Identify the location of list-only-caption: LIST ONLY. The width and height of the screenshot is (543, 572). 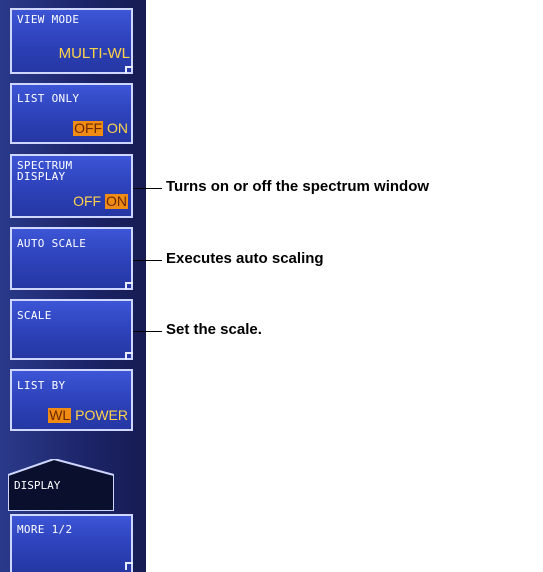
(48, 98).